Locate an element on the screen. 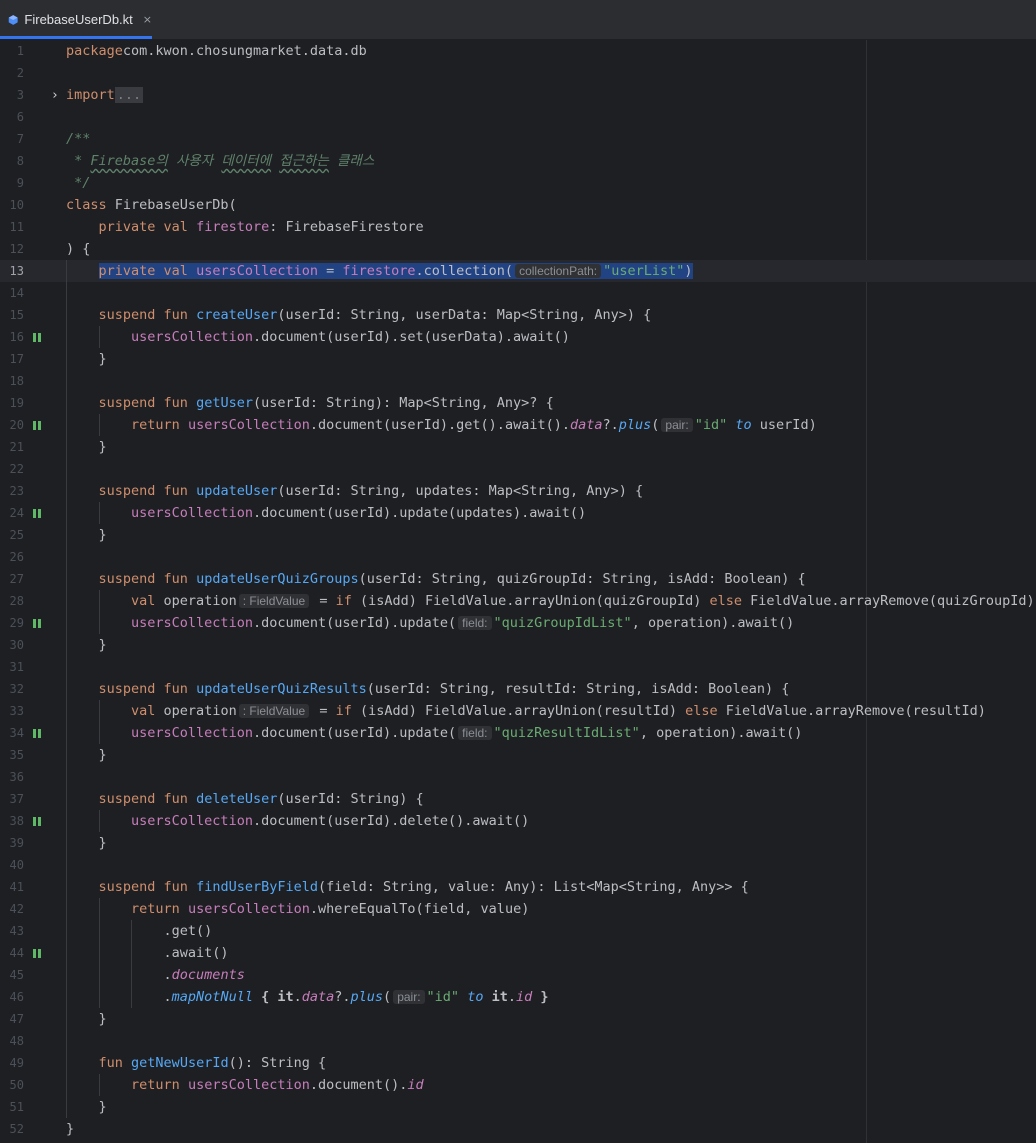  code-token: firestore is located at coordinates (379, 271).